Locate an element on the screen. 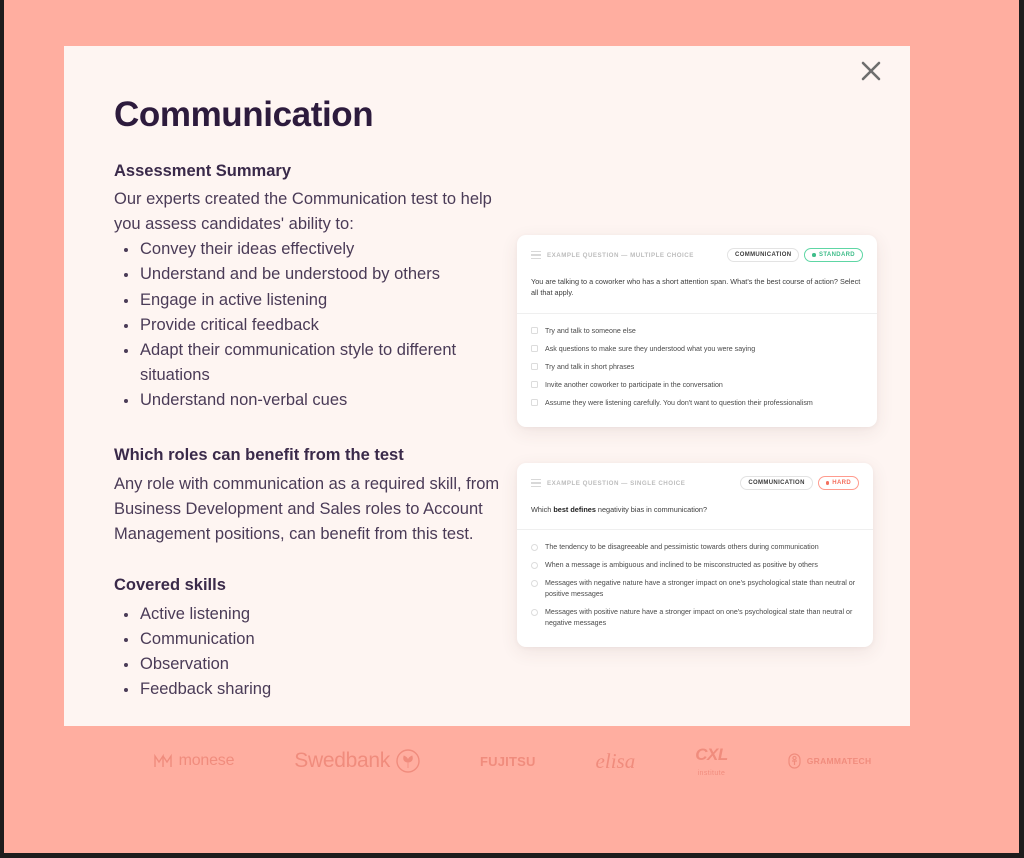  status-badge-label: STANDARD is located at coordinates (836, 255).